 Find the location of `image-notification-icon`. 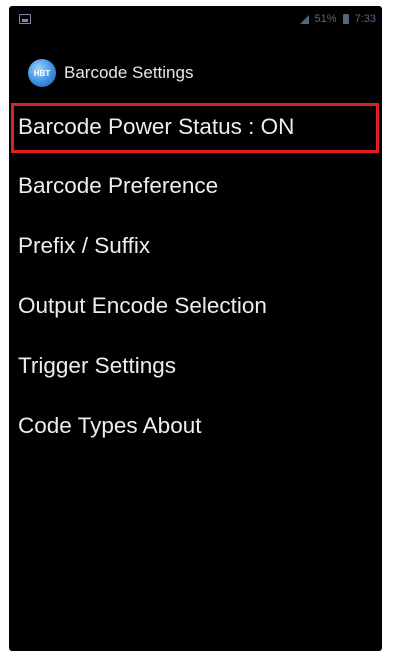

image-notification-icon is located at coordinates (25, 19).